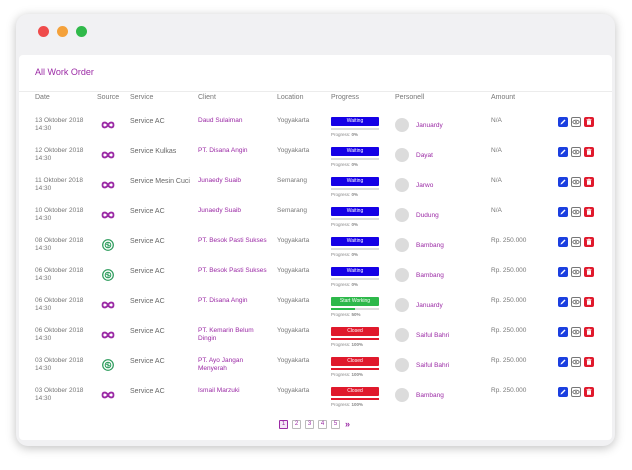  I want to click on row-service: Service AC, so click(147, 301).